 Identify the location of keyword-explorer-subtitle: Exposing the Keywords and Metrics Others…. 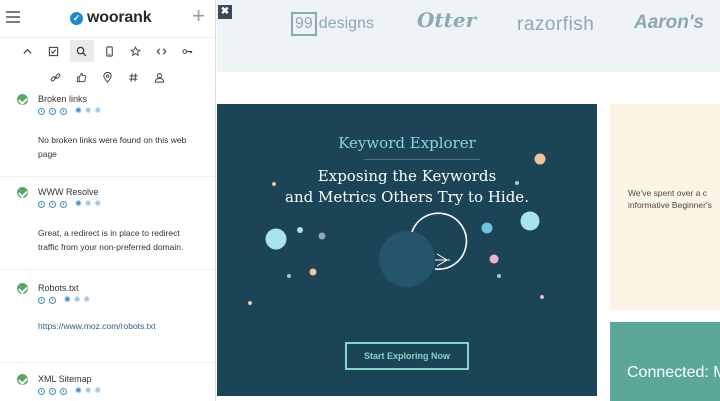
(407, 187).